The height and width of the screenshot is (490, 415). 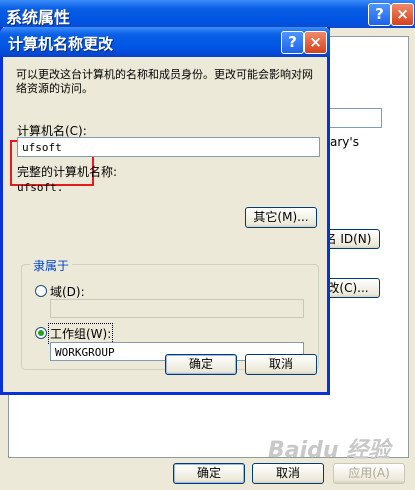 What do you see at coordinates (80, 333) in the screenshot?
I see `workgroup-label: 工作组(W):` at bounding box center [80, 333].